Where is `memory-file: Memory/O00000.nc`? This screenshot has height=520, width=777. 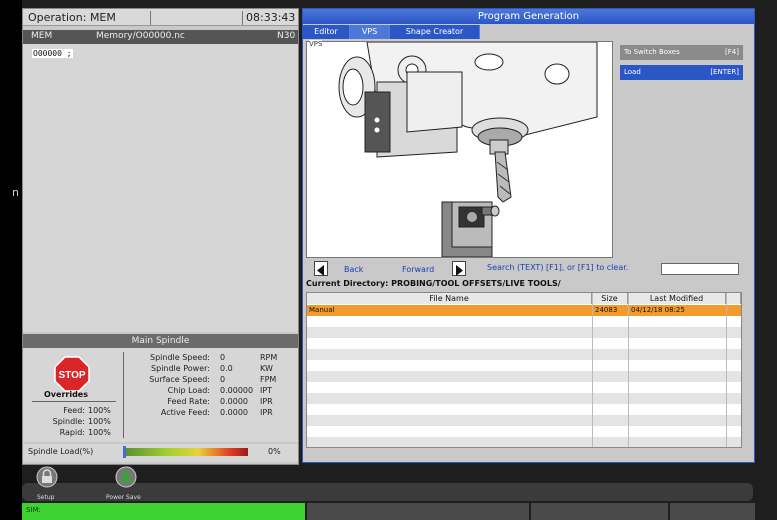 memory-file: Memory/O00000.nc is located at coordinates (140, 36).